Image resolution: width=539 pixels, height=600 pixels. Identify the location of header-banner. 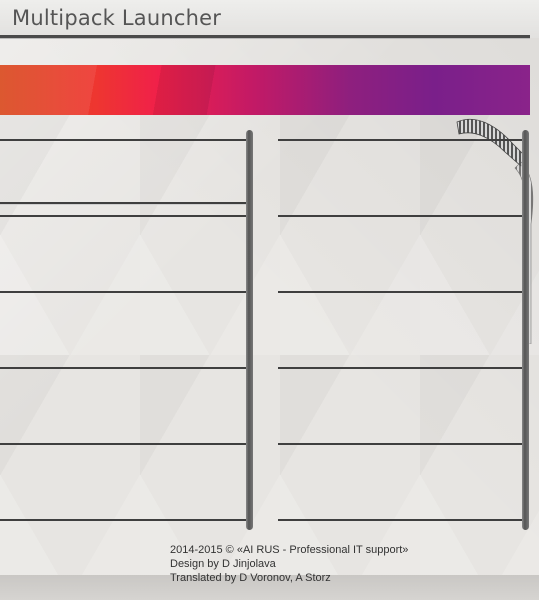
(265, 90).